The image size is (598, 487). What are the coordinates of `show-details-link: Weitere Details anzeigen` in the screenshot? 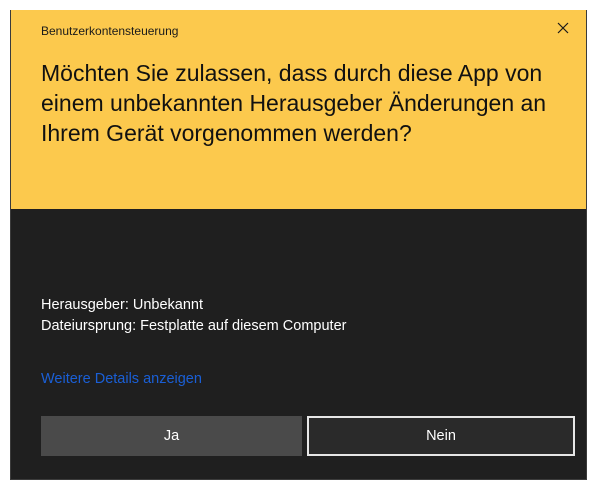 It's located at (121, 379).